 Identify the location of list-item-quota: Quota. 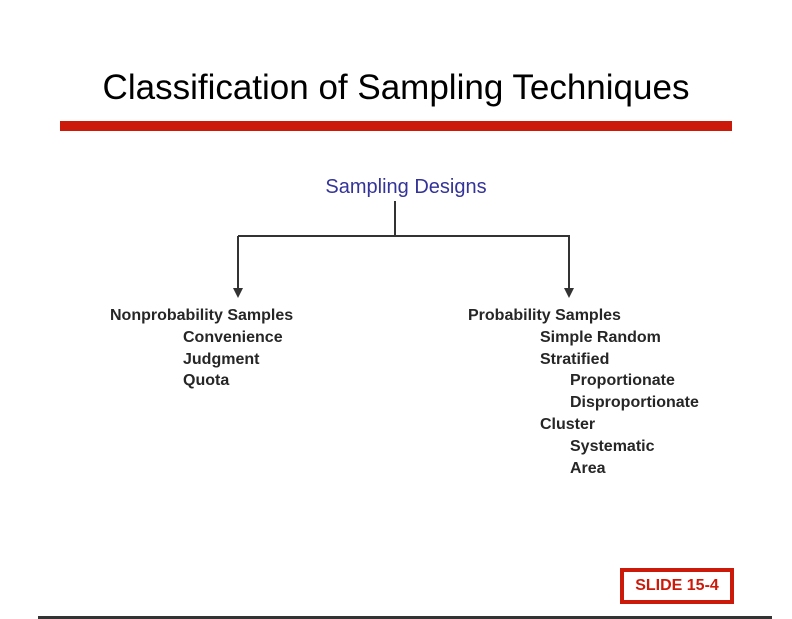
(206, 381).